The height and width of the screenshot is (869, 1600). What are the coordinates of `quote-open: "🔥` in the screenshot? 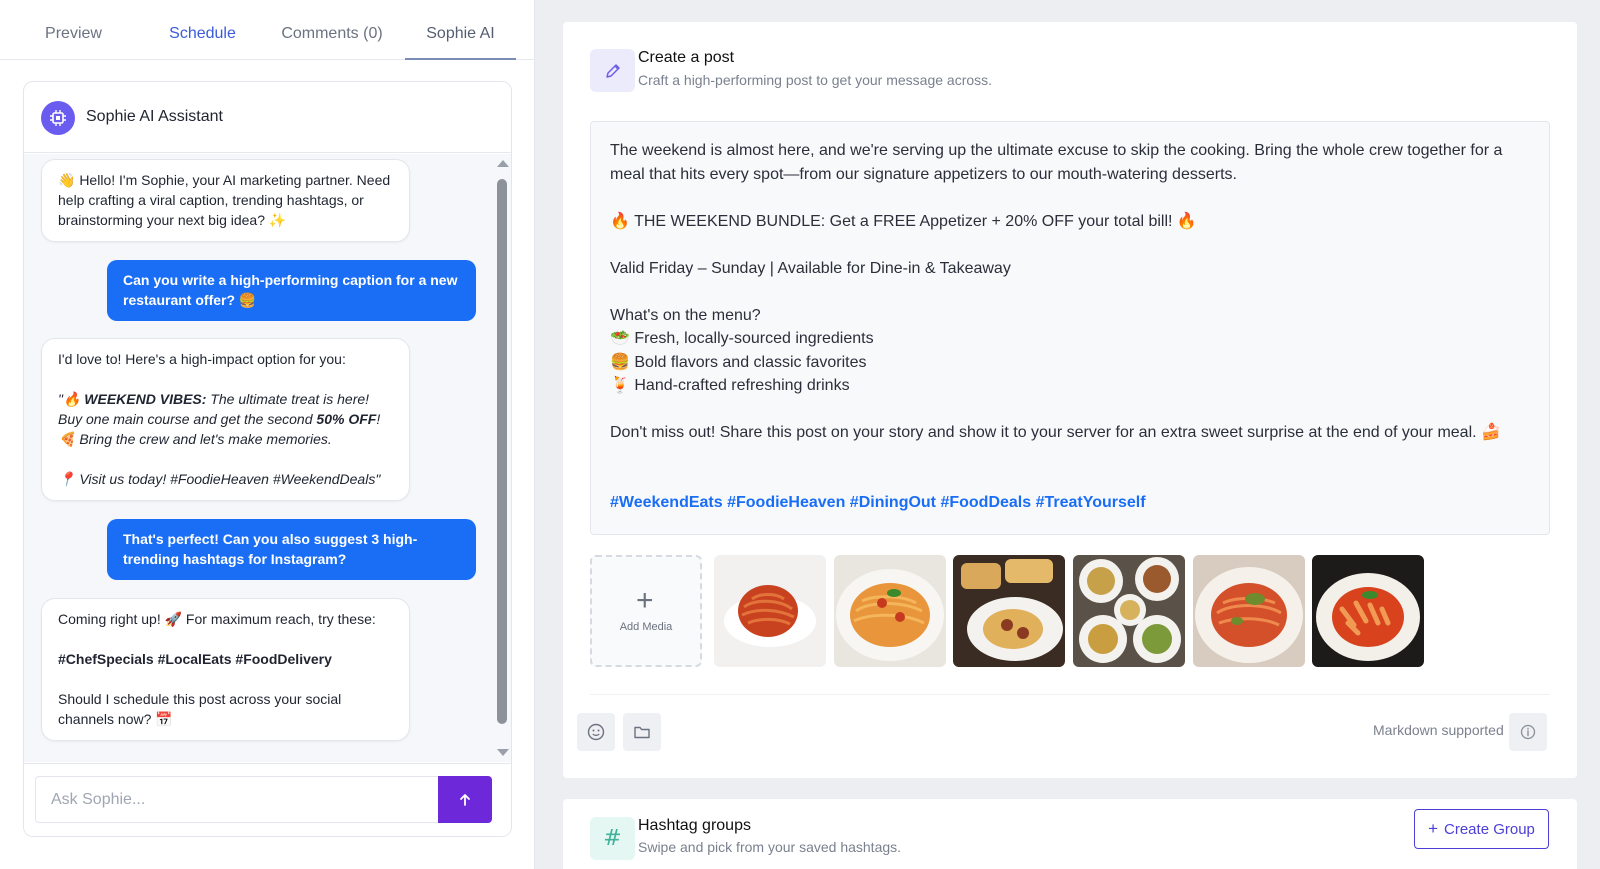 It's located at (71, 399).